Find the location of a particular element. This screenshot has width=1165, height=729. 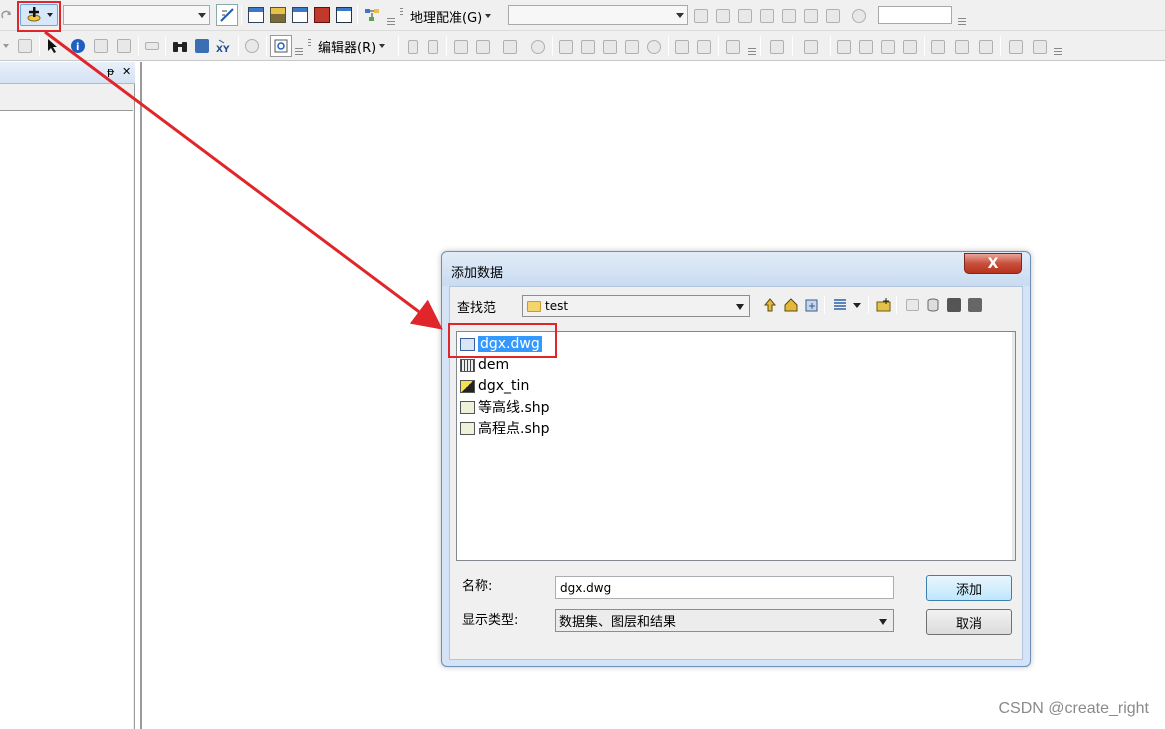

redo-icon is located at coordinates (7, 16).